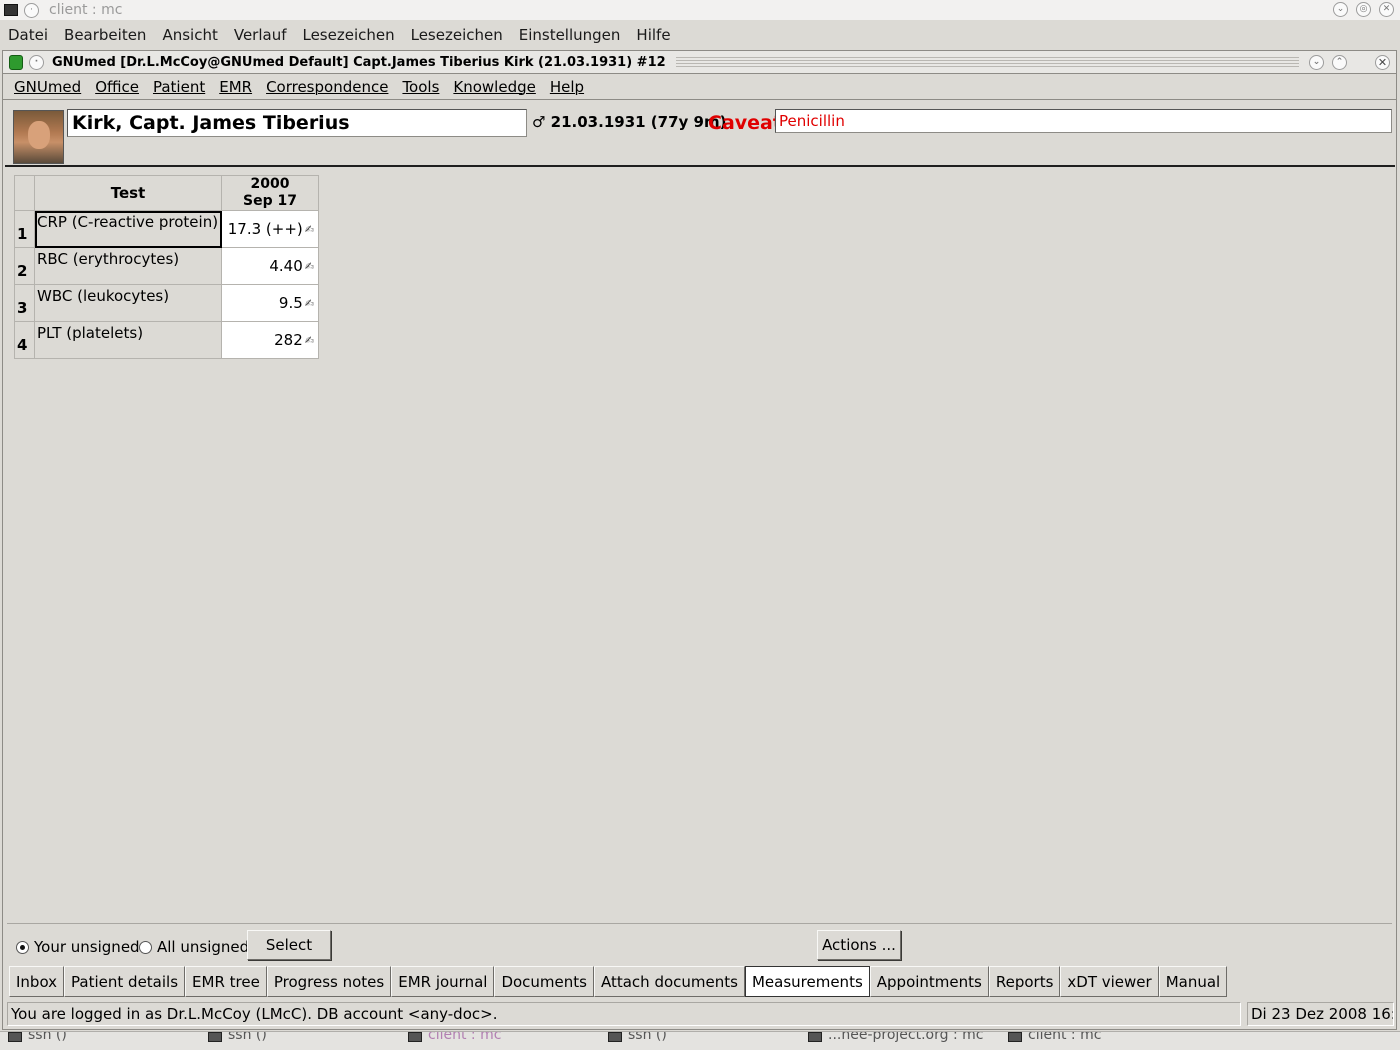 Image resolution: width=1400 pixels, height=1050 pixels. What do you see at coordinates (235, 87) in the screenshot?
I see `menu-emr: EMR` at bounding box center [235, 87].